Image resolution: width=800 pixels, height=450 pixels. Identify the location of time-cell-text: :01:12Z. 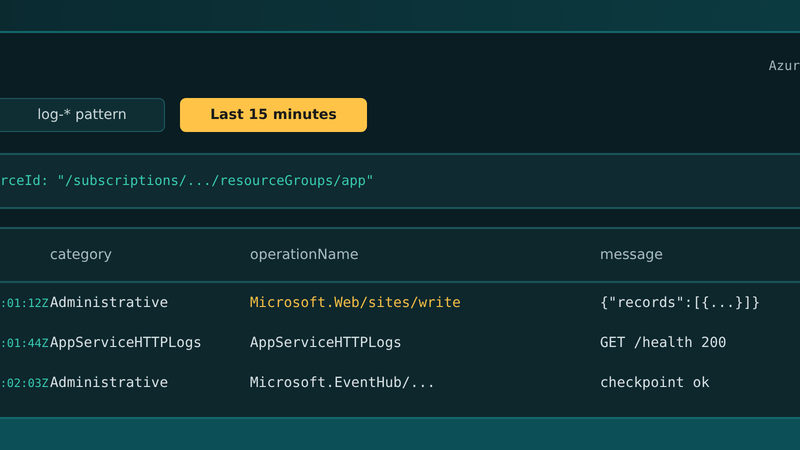
(25, 303).